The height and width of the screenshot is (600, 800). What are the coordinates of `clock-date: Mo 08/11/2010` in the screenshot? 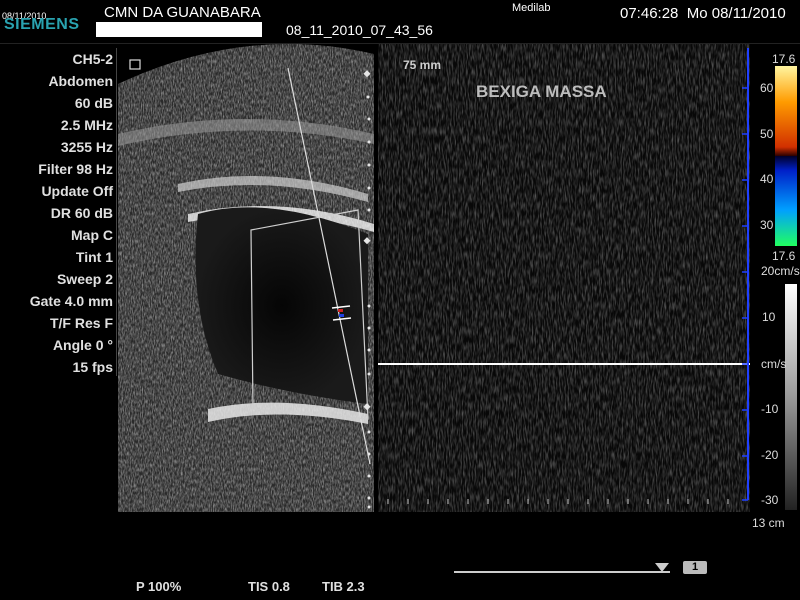 It's located at (736, 13).